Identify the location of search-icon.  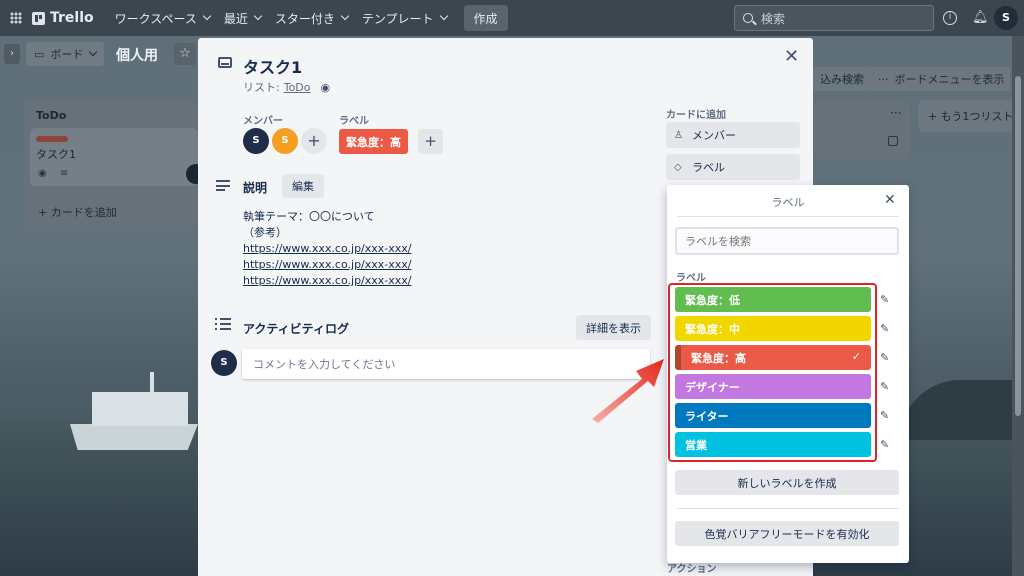
(748, 18).